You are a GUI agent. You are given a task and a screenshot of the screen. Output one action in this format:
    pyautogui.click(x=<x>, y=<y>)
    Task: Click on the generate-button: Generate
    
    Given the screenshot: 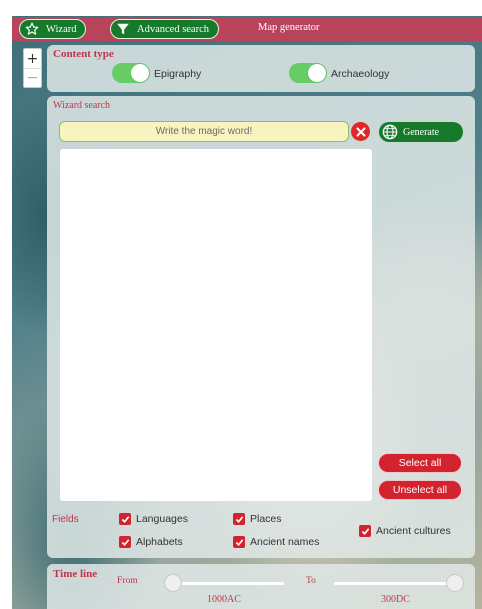 What is the action you would take?
    pyautogui.click(x=421, y=132)
    